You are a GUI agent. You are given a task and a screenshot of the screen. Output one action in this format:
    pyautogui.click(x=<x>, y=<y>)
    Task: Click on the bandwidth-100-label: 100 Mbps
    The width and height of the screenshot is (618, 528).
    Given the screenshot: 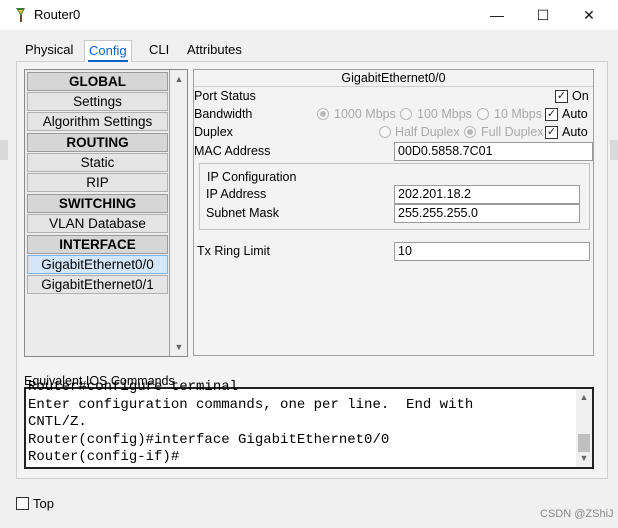 What is the action you would take?
    pyautogui.click(x=444, y=114)
    